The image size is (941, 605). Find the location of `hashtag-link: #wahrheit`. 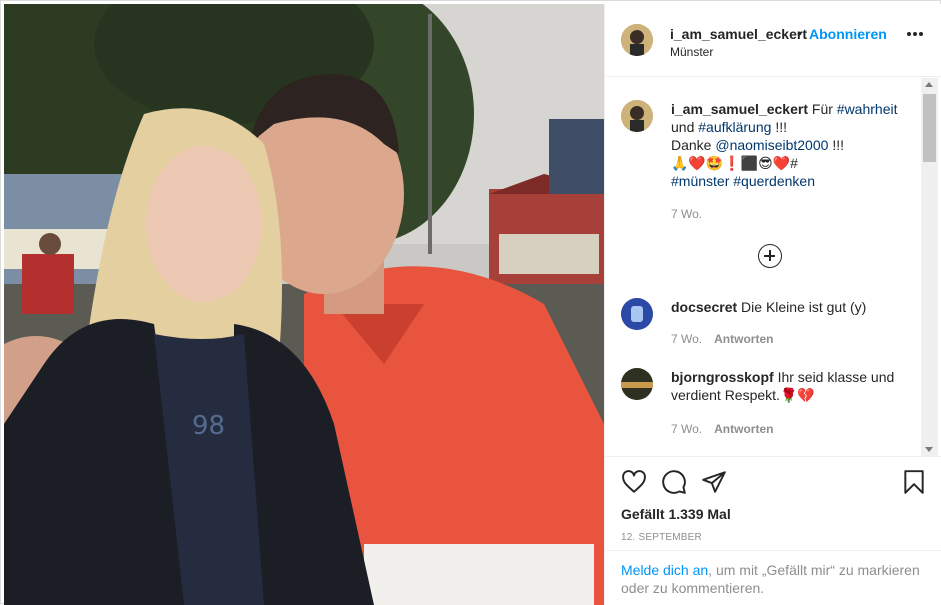

hashtag-link: #wahrheit is located at coordinates (867, 109).